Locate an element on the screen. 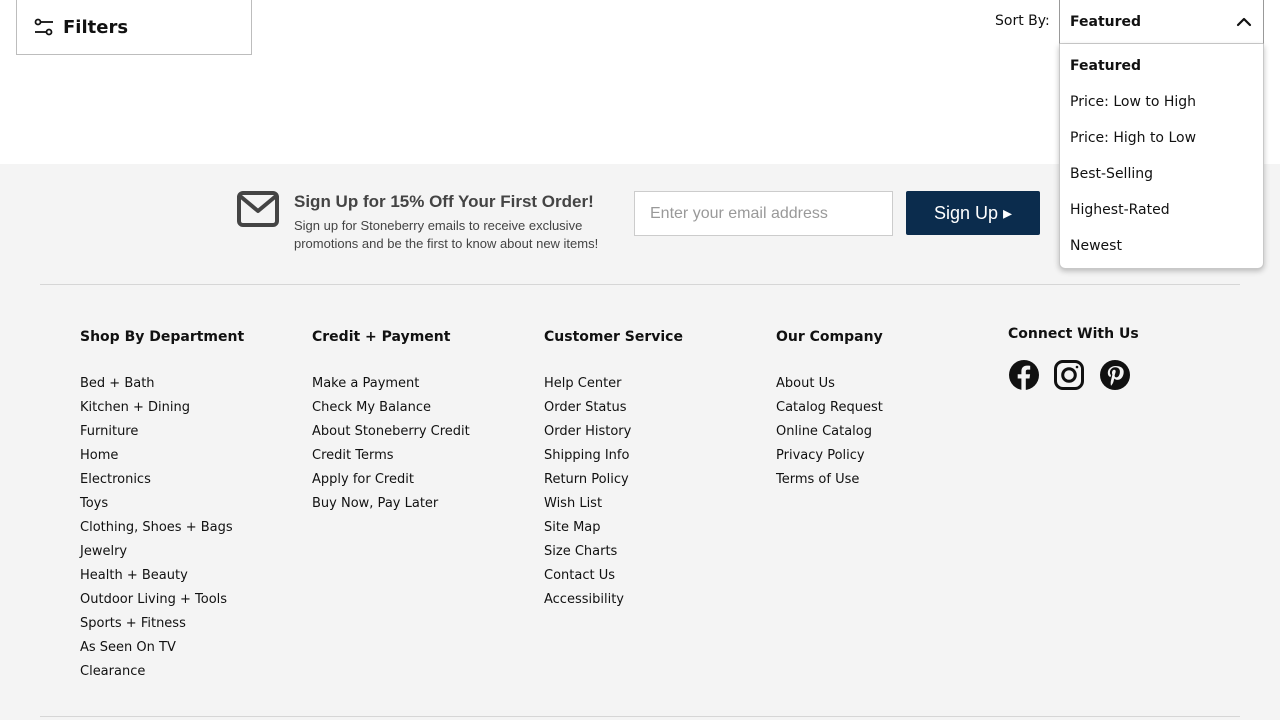 The image size is (1280, 720). sort-option-featured: Featured is located at coordinates (1161, 66).